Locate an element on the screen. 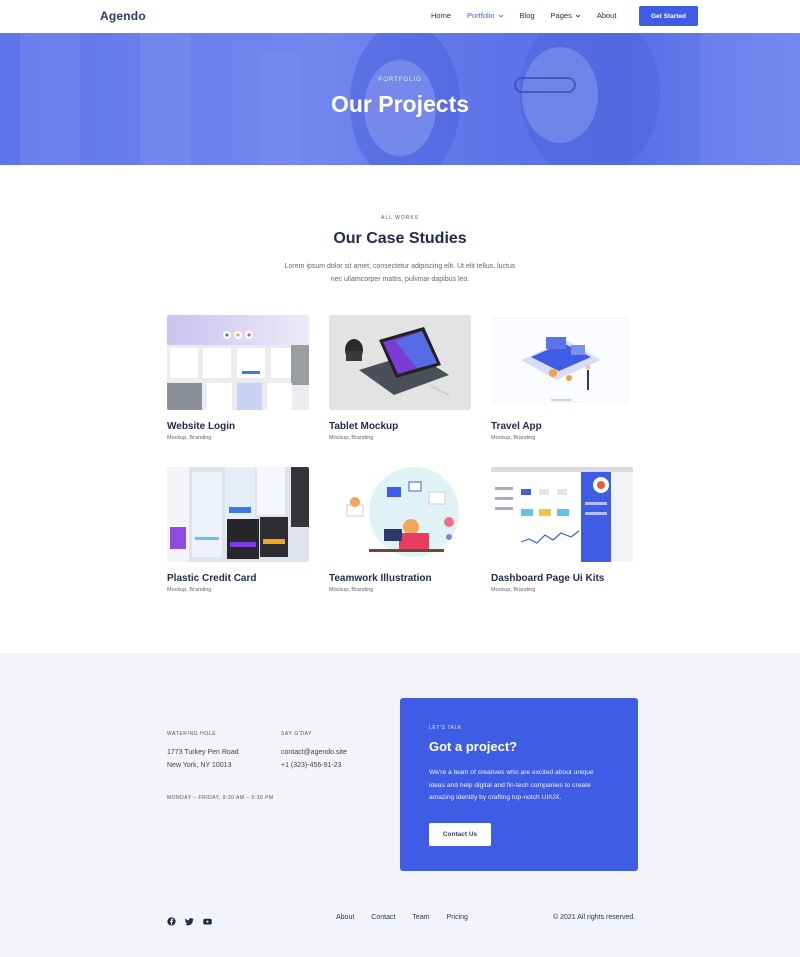 The height and width of the screenshot is (957, 800). contact-details: contact@agendo.site +1 (323)-456-91-23 is located at coordinates (314, 759).